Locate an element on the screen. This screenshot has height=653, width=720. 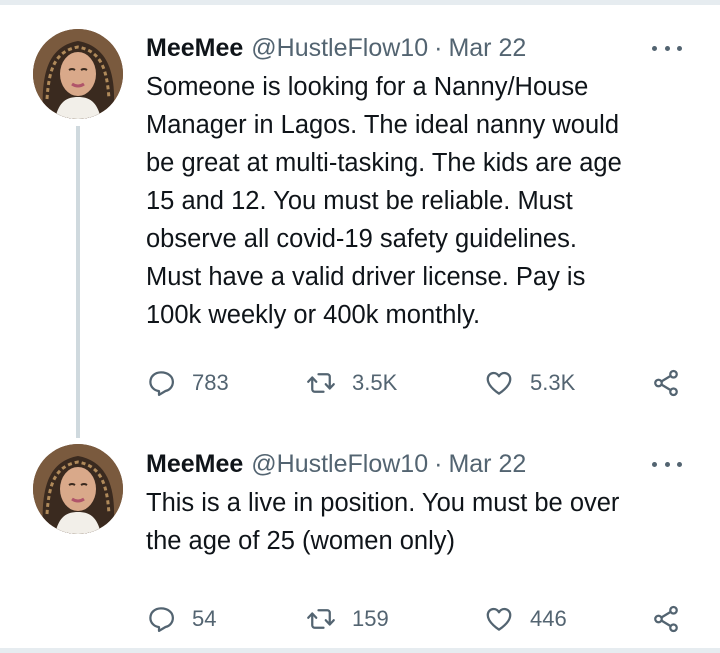
like-button: 5.3K is located at coordinates (529, 383).